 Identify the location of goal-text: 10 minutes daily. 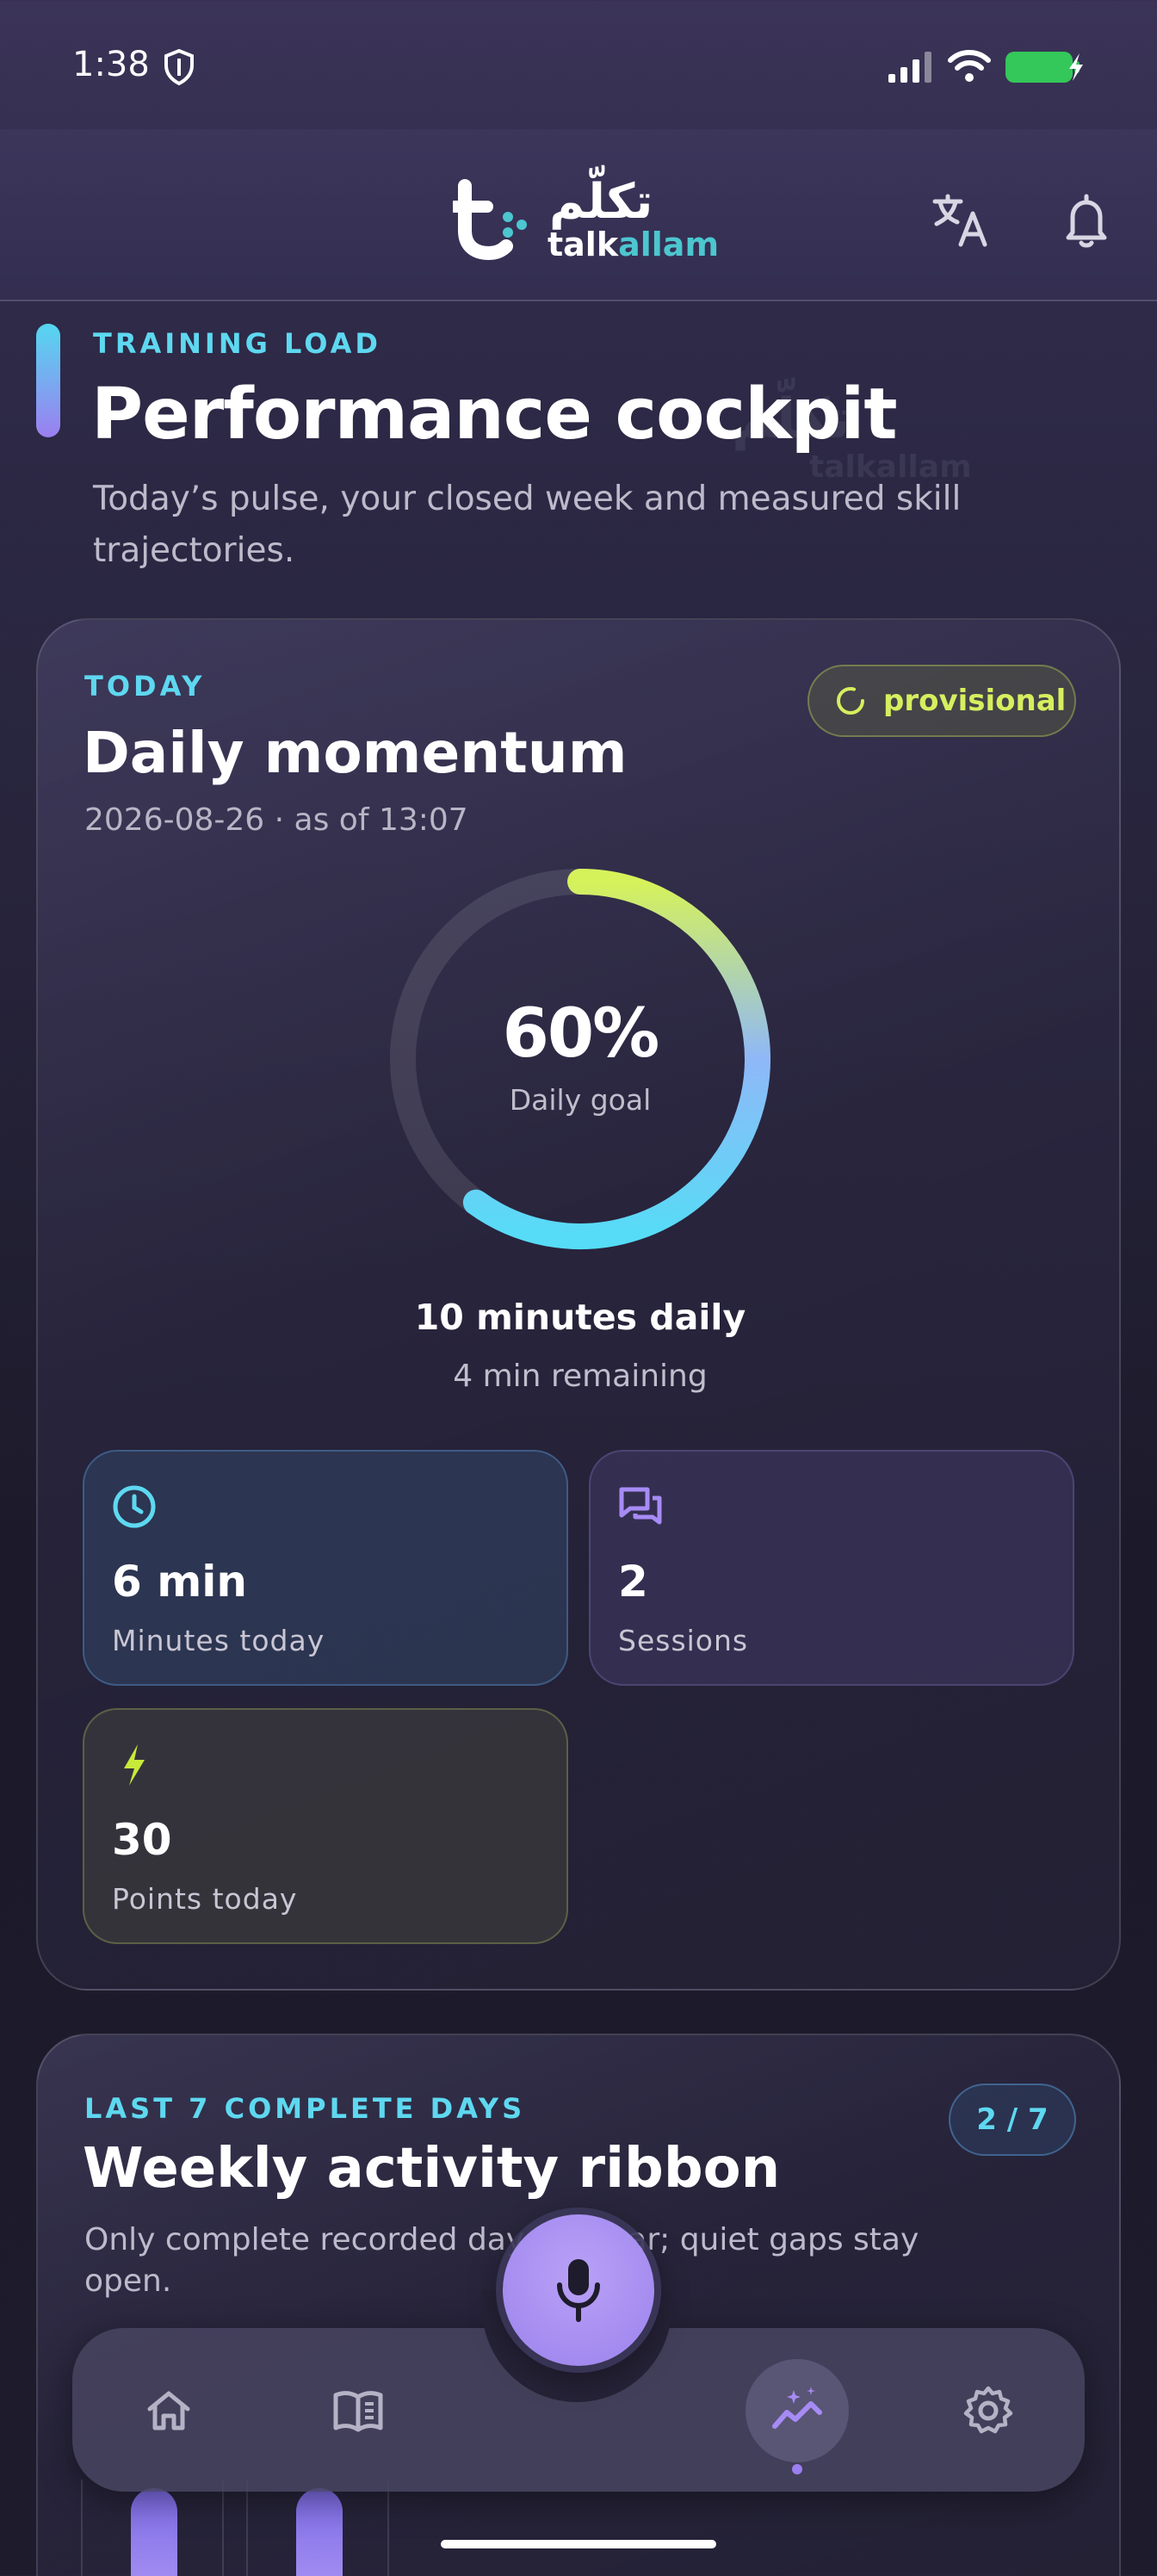
(580, 1318).